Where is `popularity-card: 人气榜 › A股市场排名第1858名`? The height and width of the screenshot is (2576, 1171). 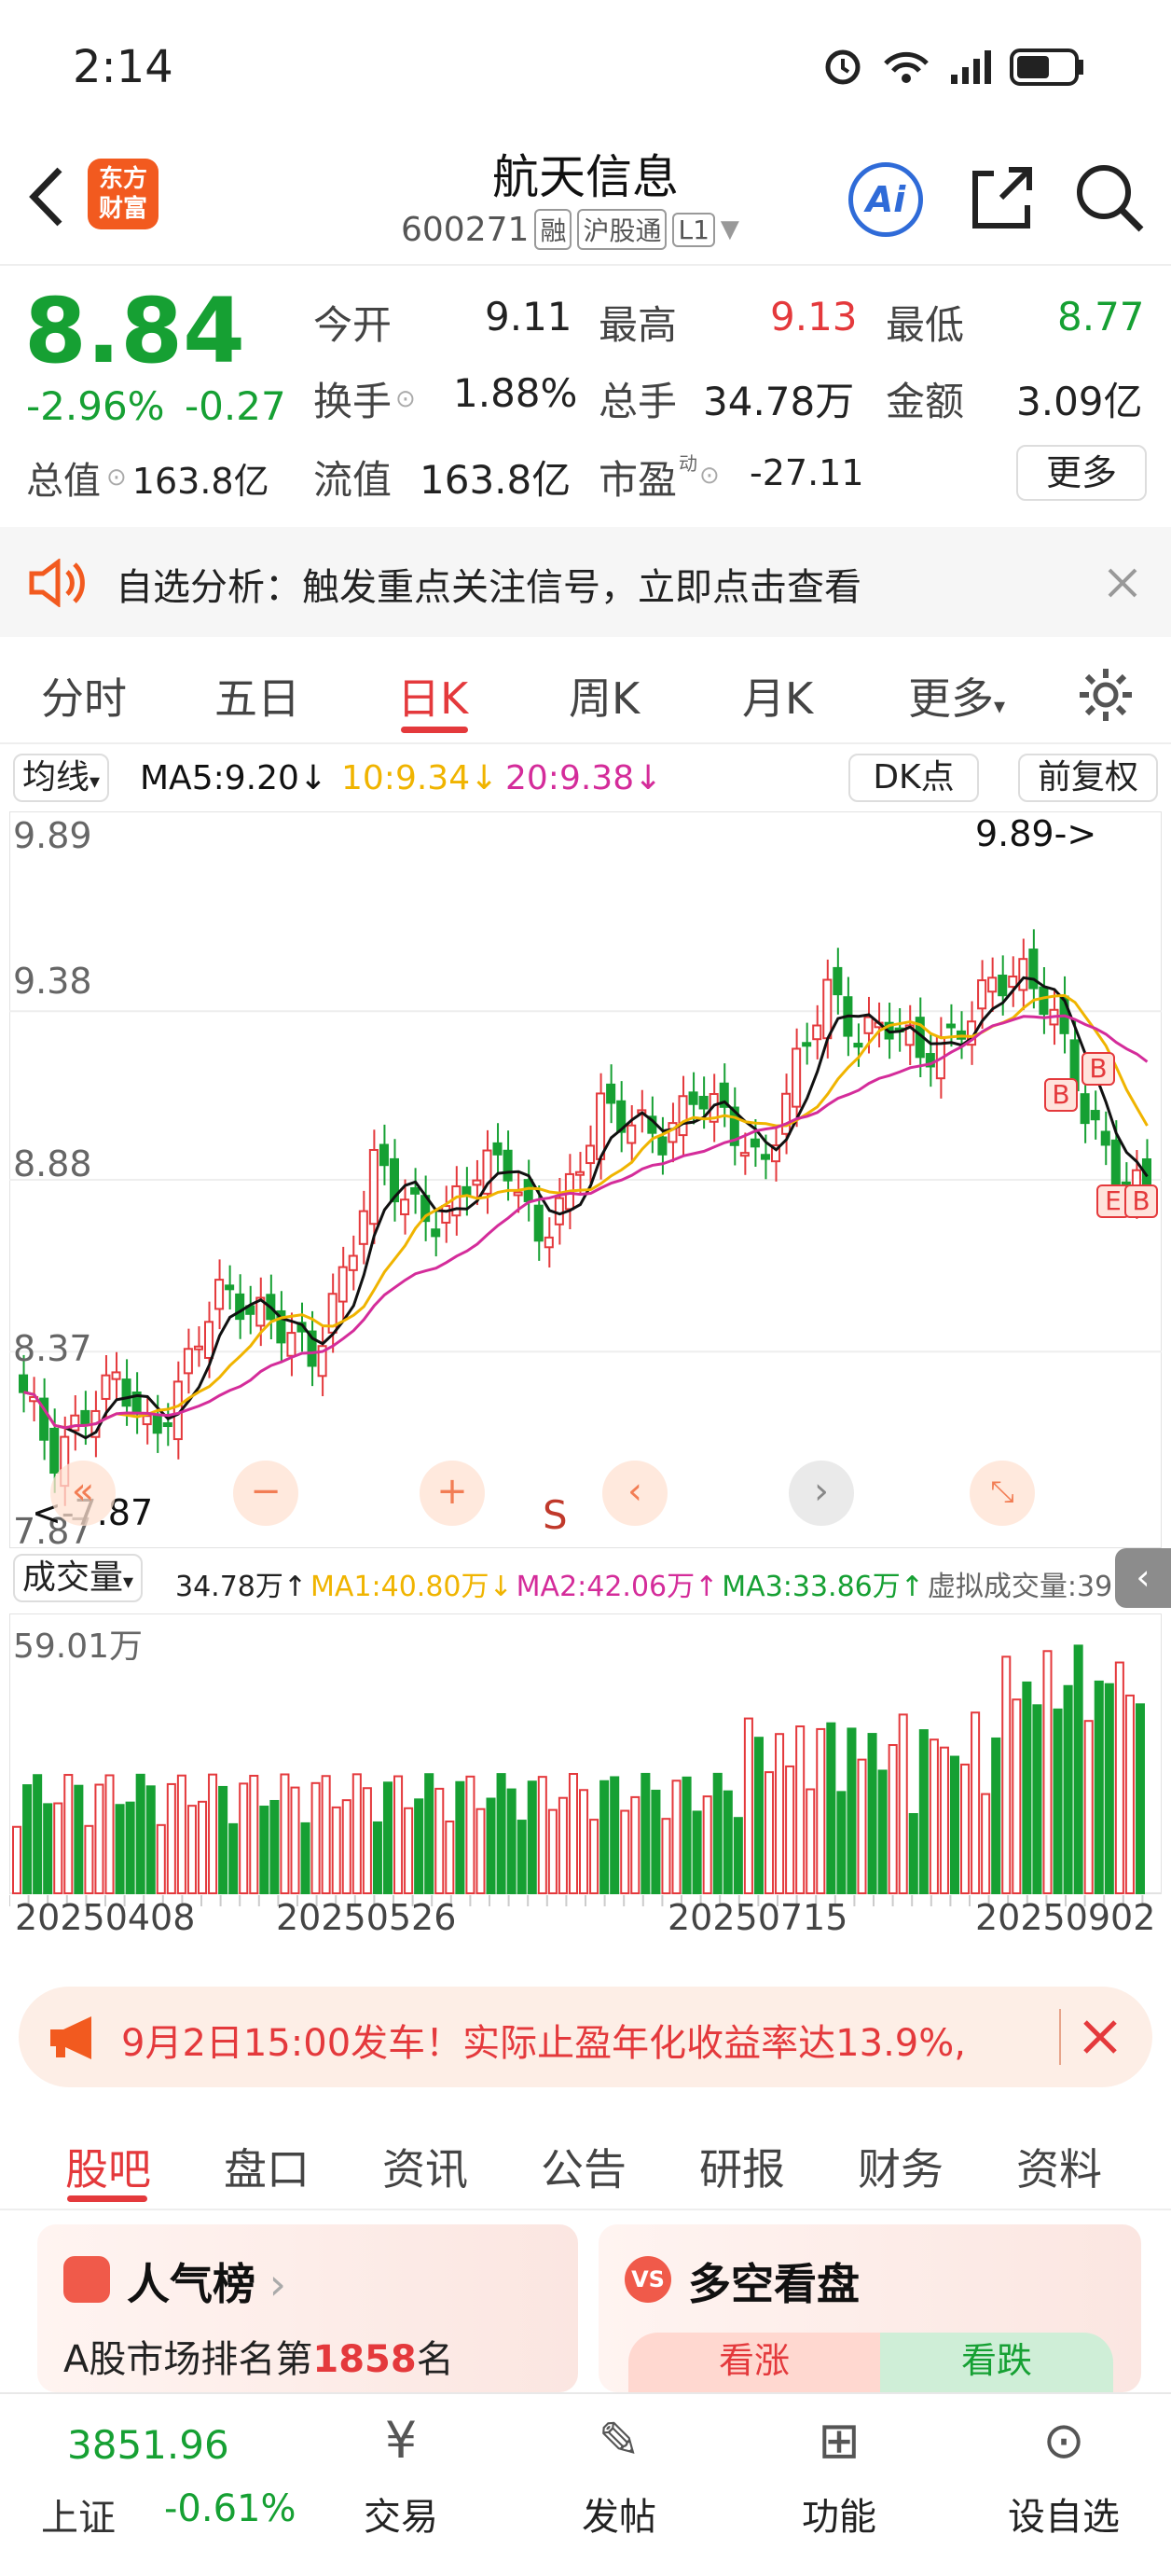
popularity-card: 人气榜 › A股市场排名第1858名 is located at coordinates (307, 2308).